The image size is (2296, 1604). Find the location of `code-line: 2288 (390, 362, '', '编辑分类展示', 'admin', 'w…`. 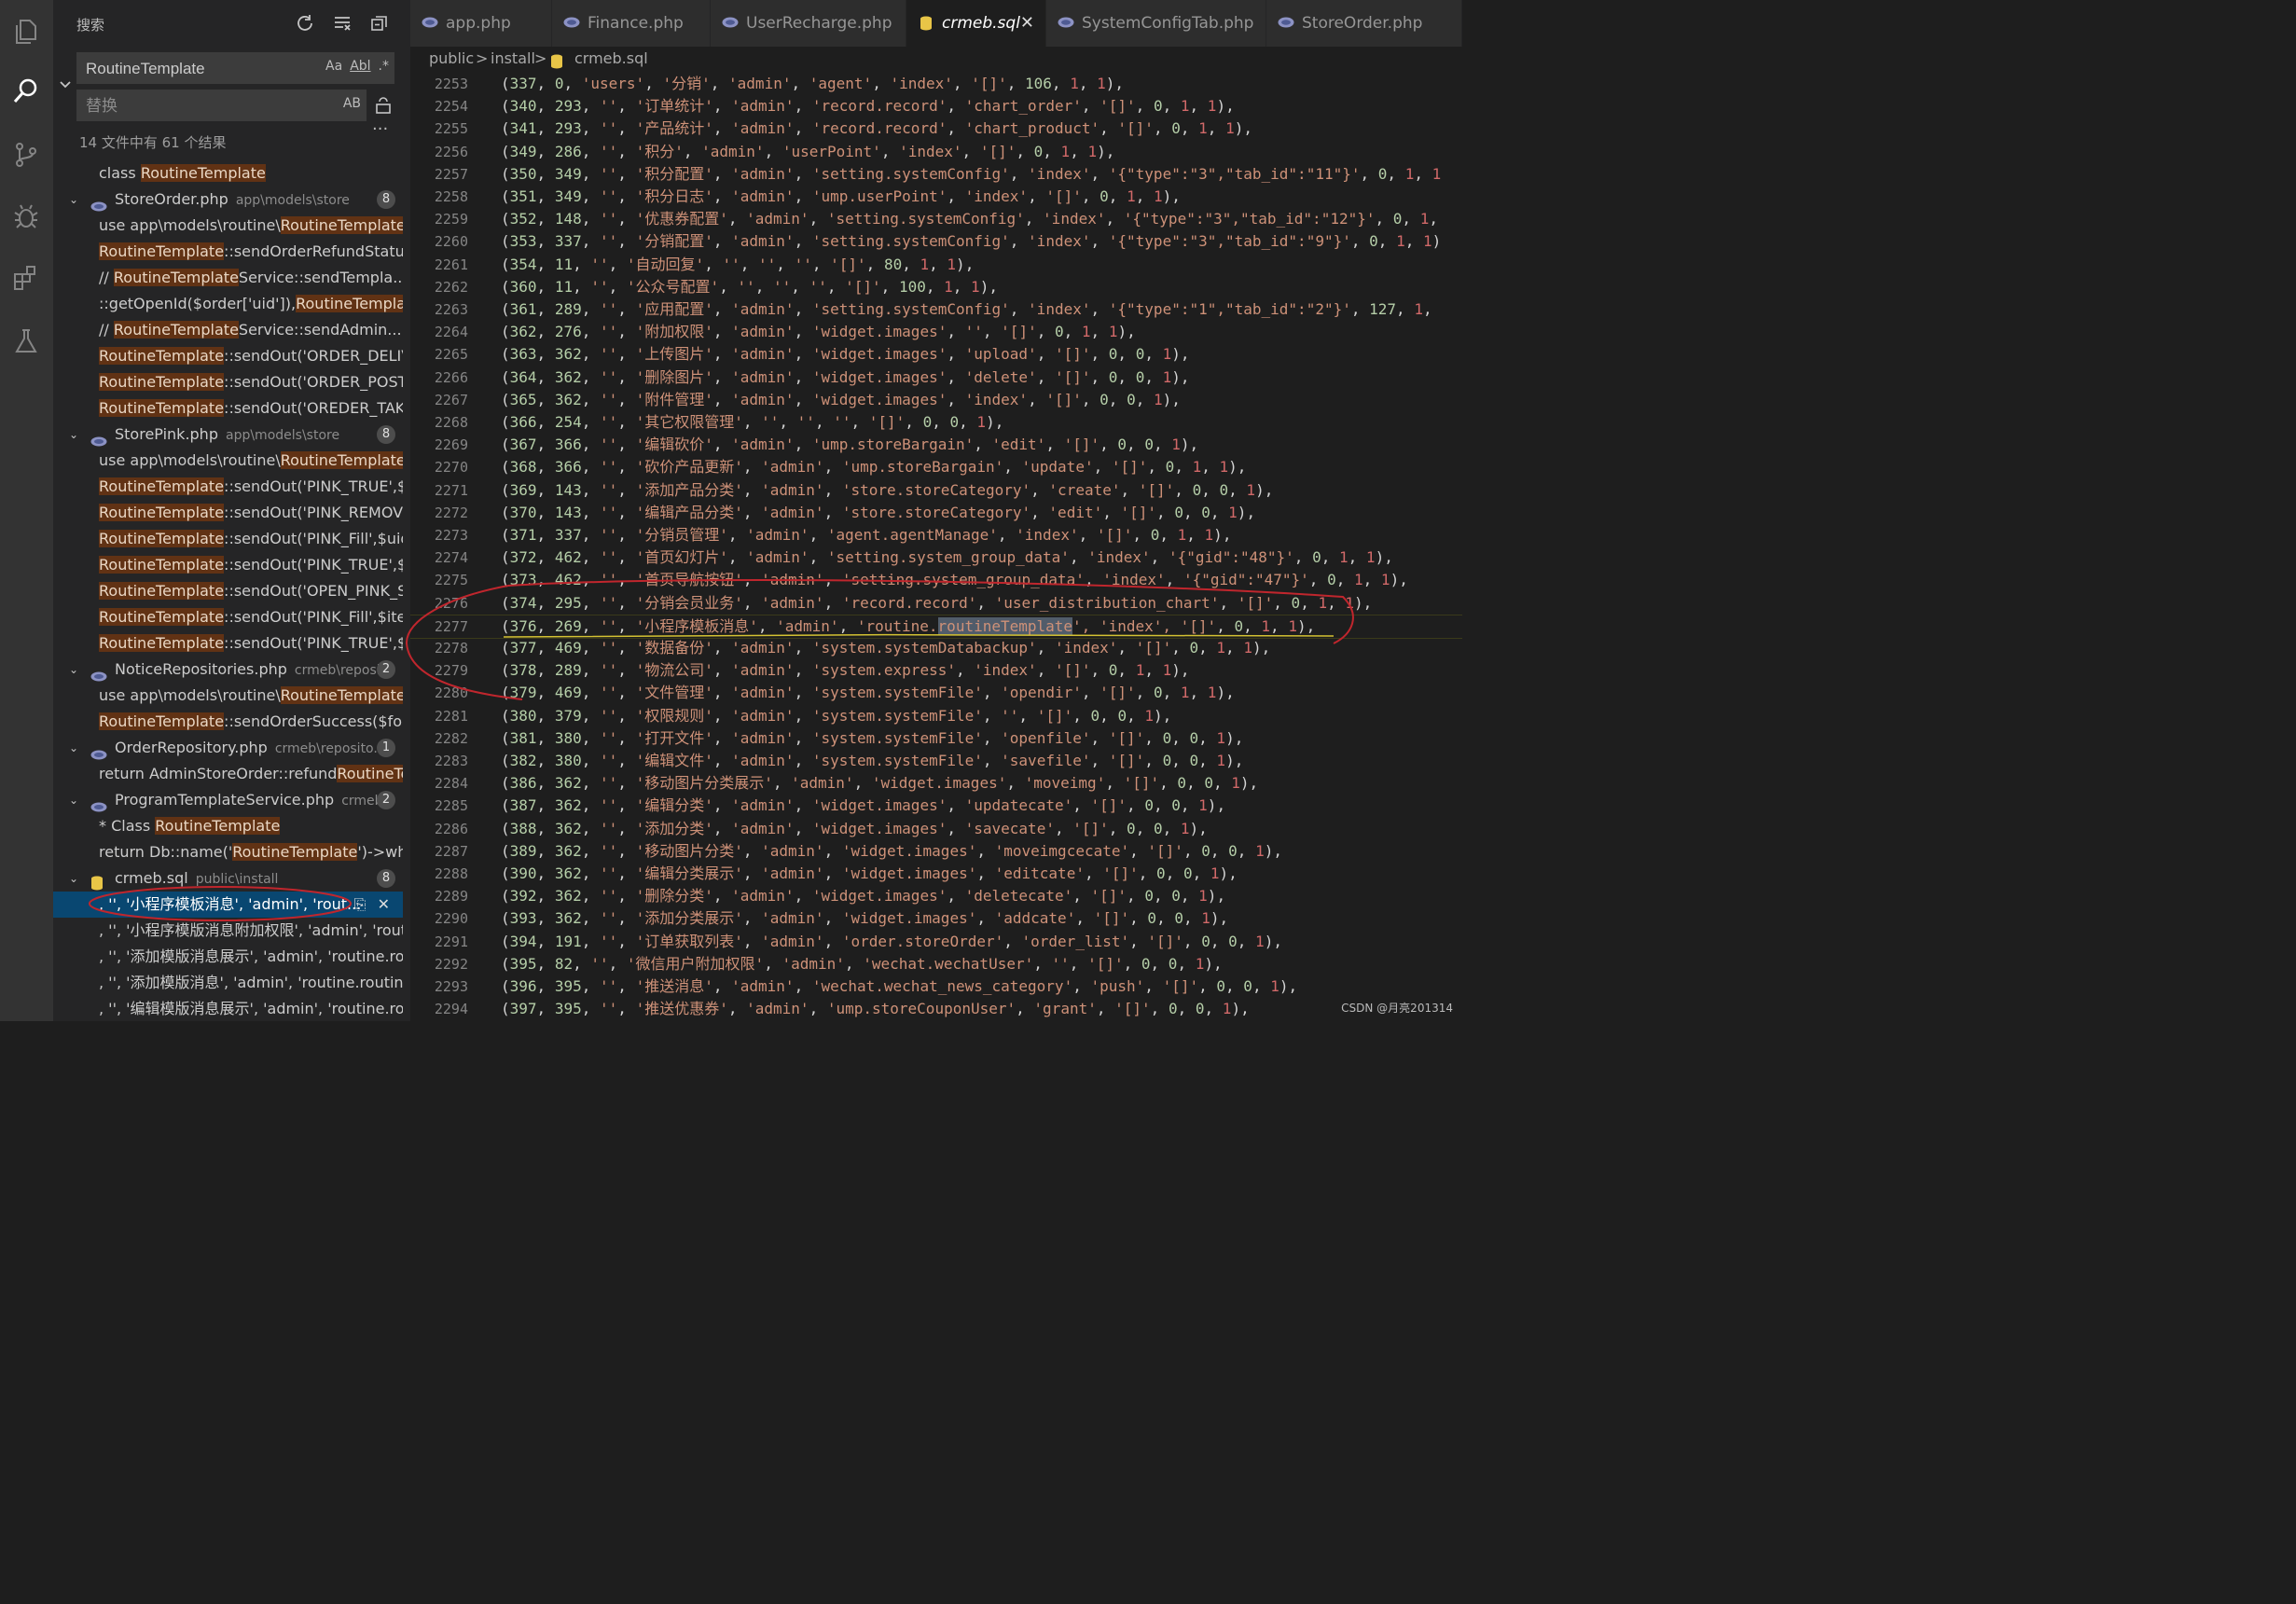

code-line: 2288 (390, 362, '', '编辑分类展示', 'admin', 'w… is located at coordinates (936, 874).